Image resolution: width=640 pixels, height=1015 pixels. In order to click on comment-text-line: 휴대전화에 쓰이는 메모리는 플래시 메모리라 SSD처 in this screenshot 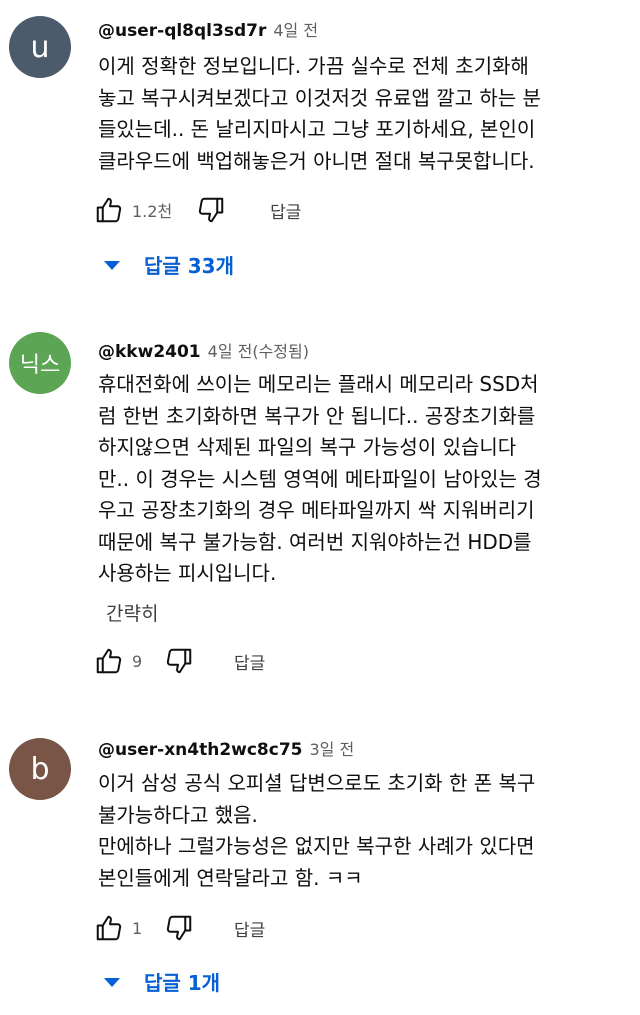, I will do `click(318, 384)`.